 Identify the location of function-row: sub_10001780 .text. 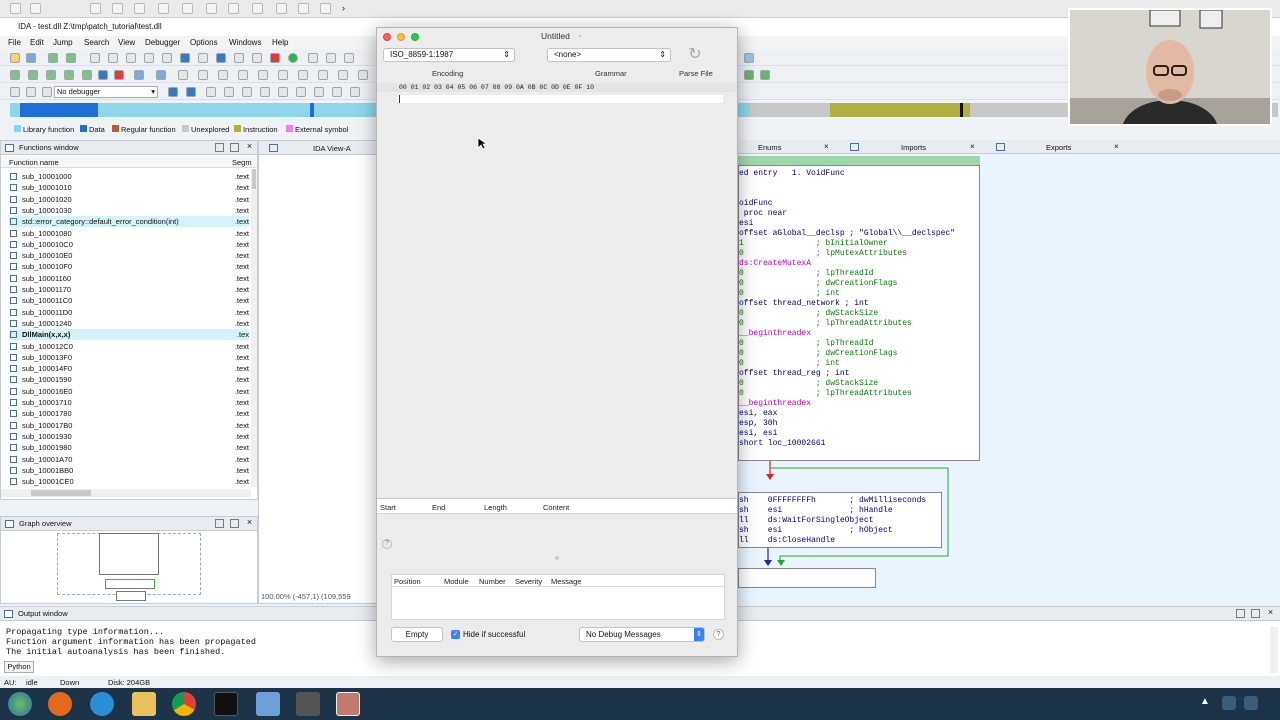
(129, 413).